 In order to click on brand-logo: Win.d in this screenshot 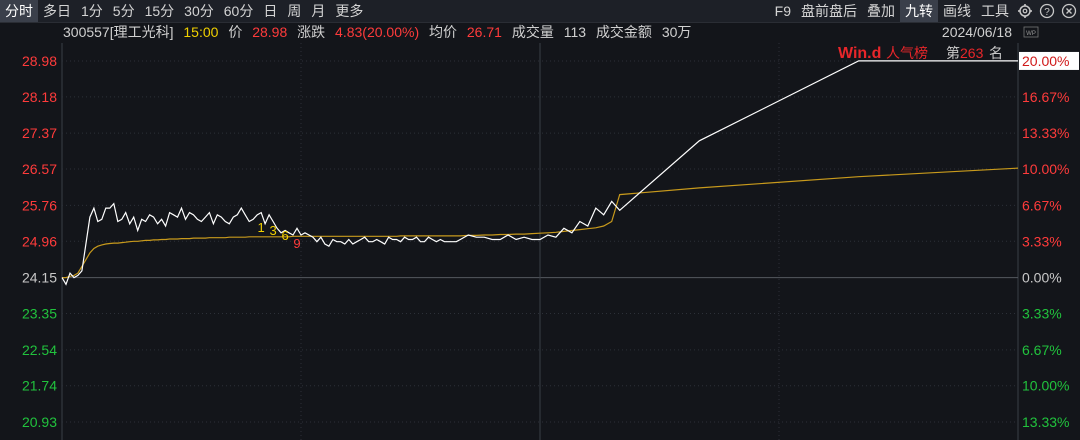, I will do `click(859, 53)`.